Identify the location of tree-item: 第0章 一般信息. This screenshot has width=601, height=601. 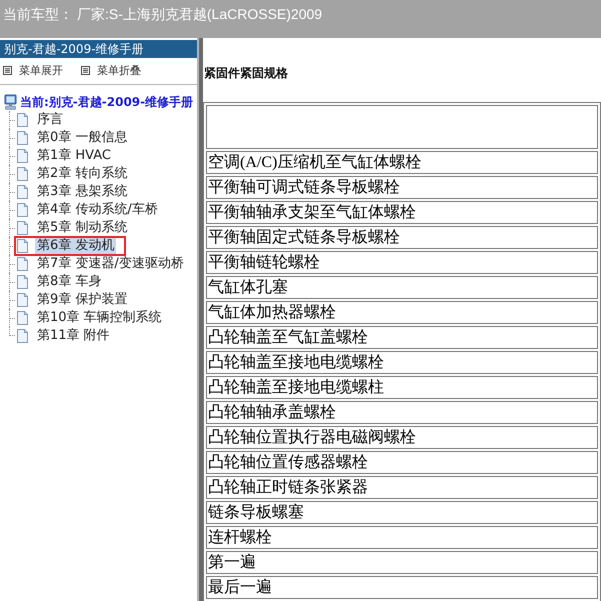
(82, 138).